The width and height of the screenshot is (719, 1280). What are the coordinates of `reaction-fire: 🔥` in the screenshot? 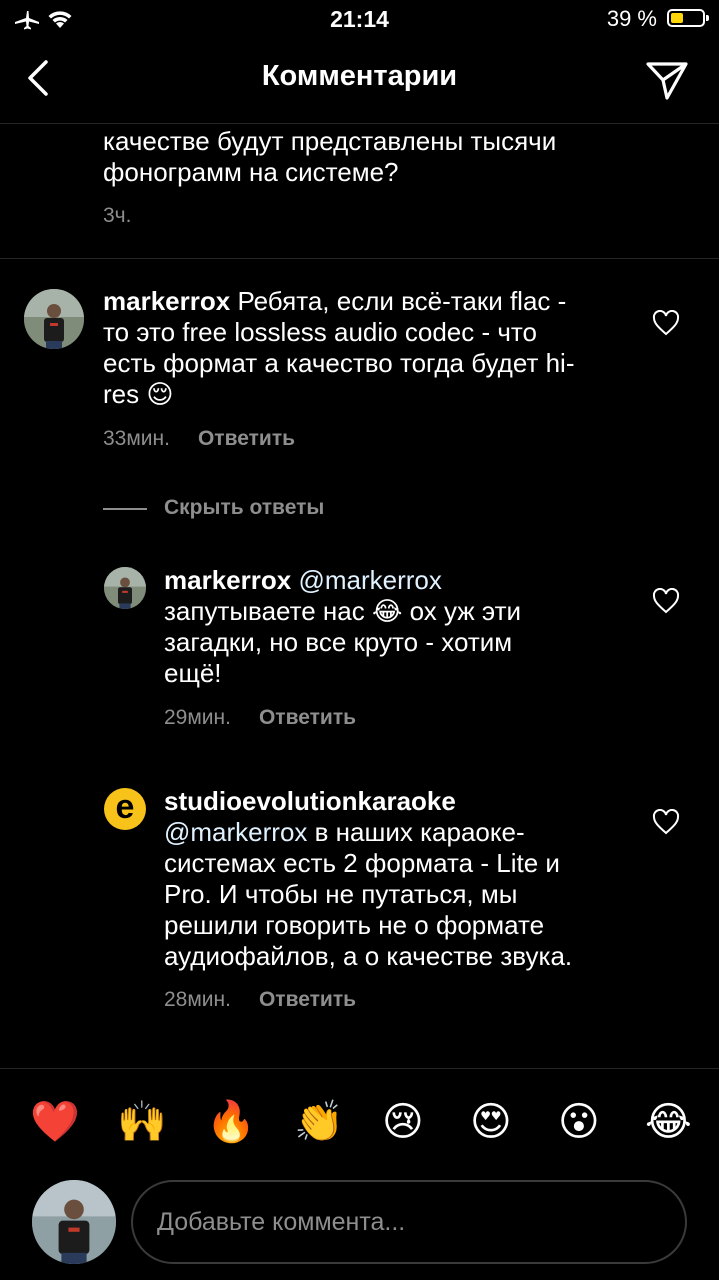 It's located at (231, 1122).